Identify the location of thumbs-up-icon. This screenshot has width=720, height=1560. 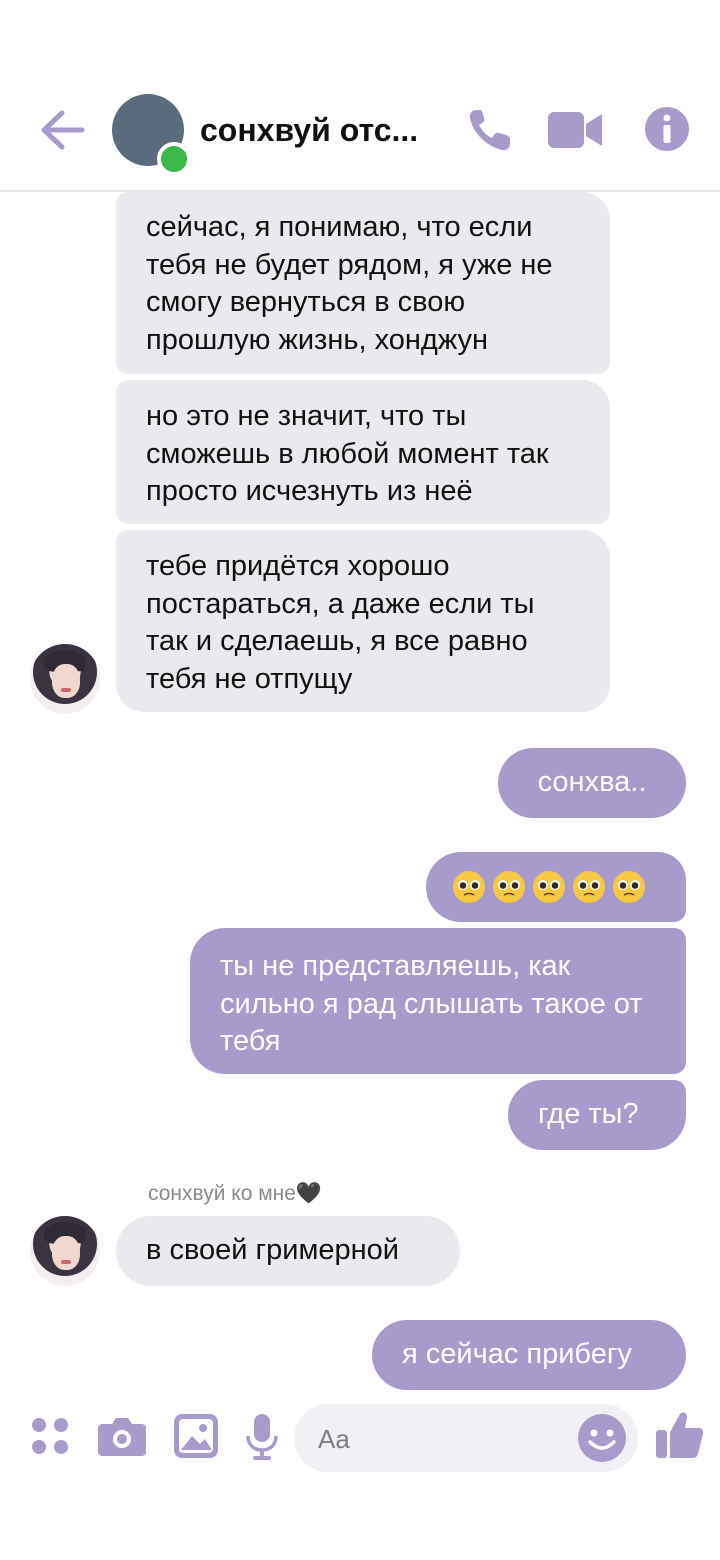
(680, 1435).